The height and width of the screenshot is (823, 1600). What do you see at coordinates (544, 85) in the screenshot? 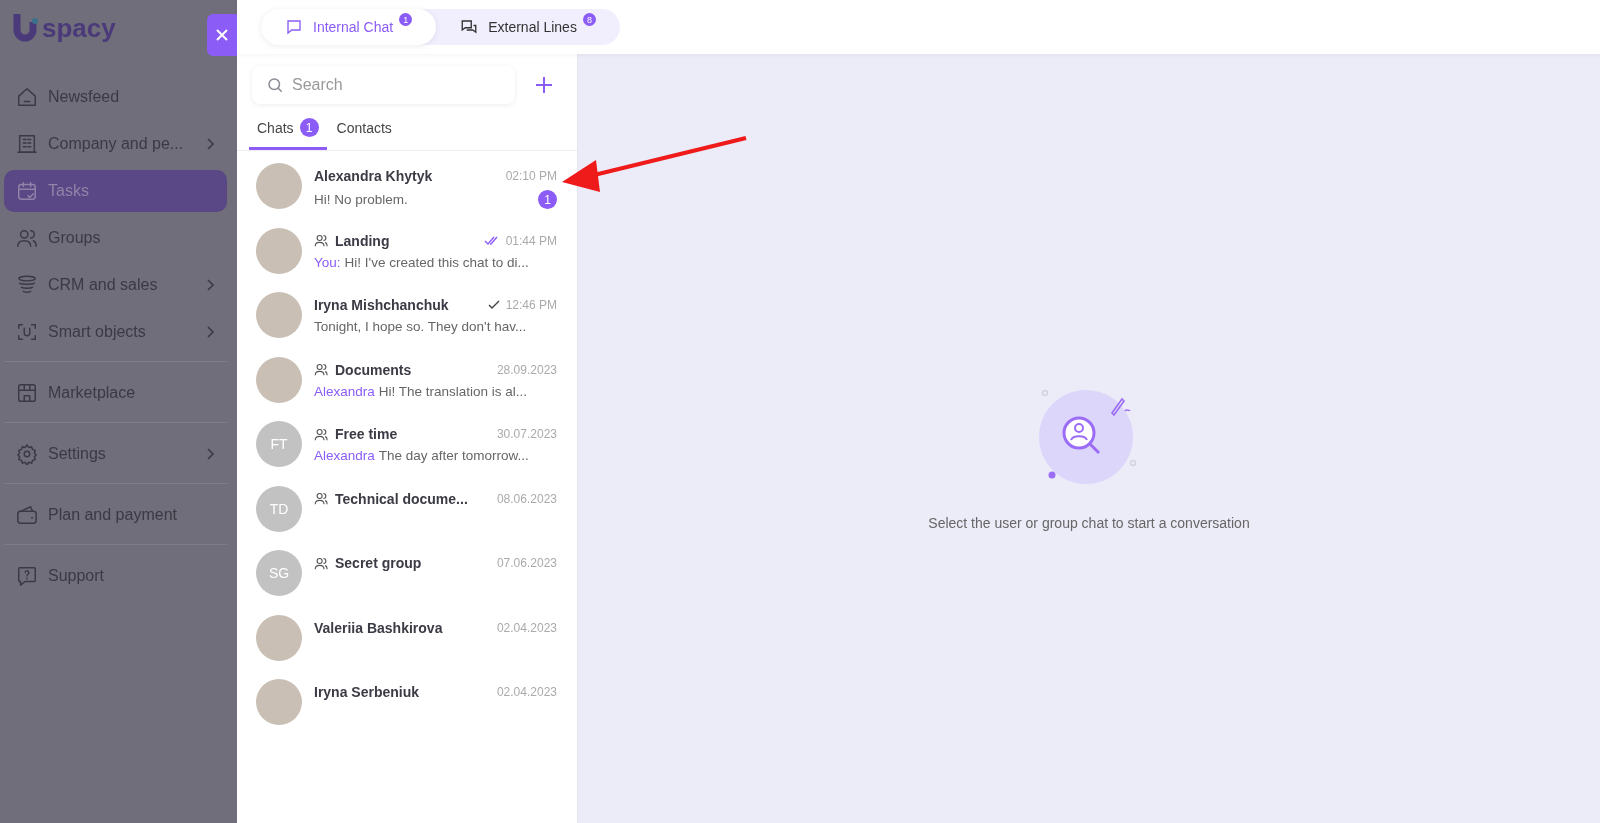
I see `add-icon` at bounding box center [544, 85].